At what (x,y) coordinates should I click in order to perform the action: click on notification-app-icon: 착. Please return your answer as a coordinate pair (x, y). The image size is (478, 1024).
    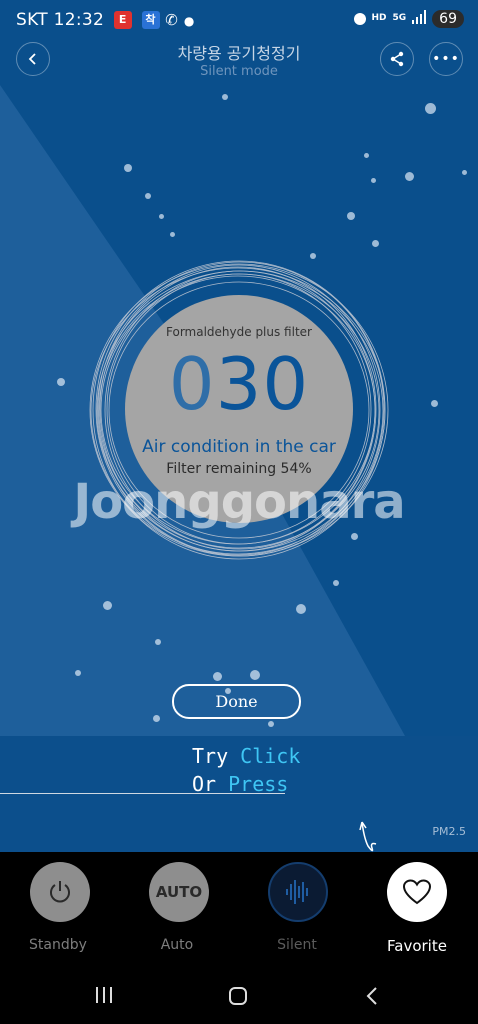
    Looking at the image, I should click on (150, 20).